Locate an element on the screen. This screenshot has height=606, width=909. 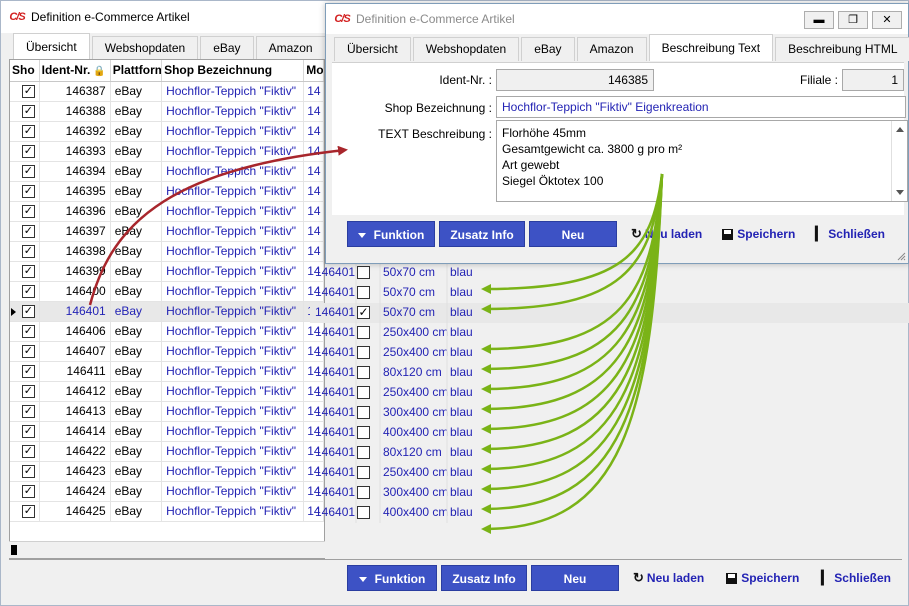
shop-bezeichnung-field: Hochflor-Teppich "Fiktiv" Eigenkreation is located at coordinates (701, 107).